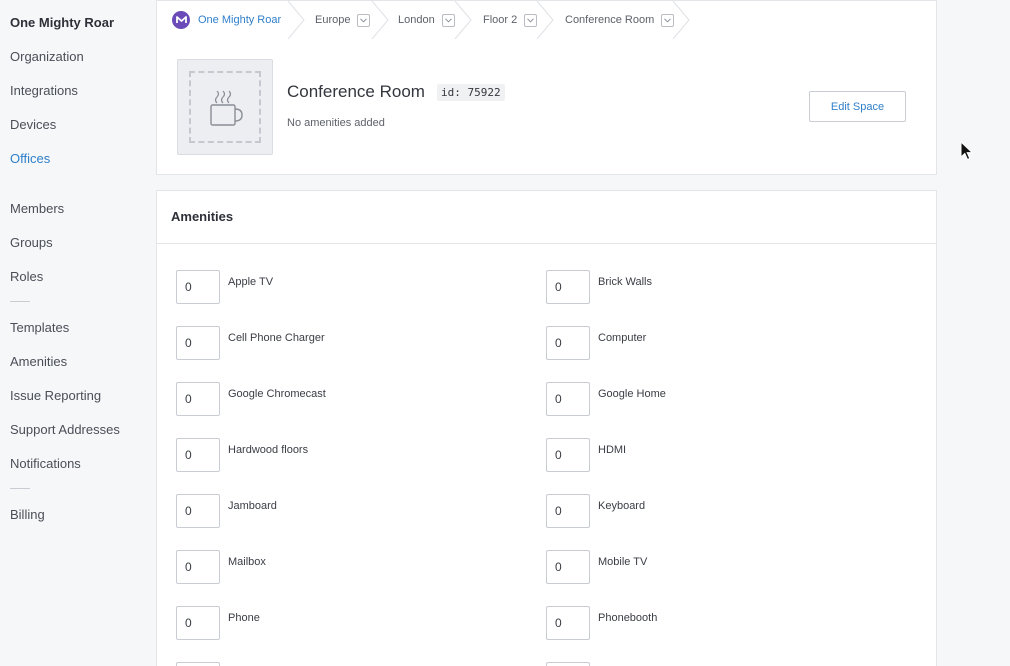 The image size is (1010, 666). I want to click on amenity-label: HDMI, so click(612, 450).